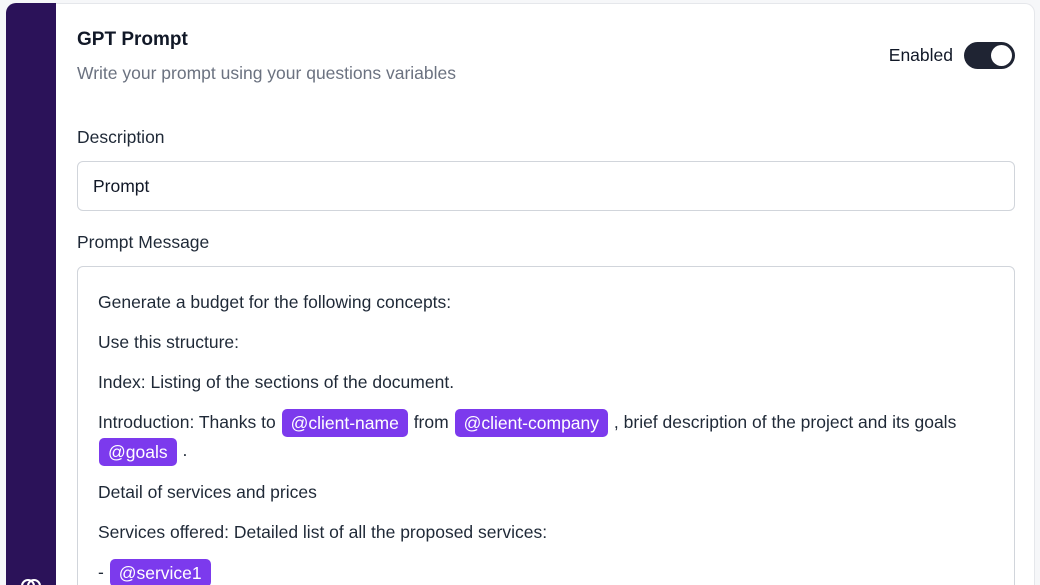 The width and height of the screenshot is (1040, 585). Describe the element at coordinates (546, 186) in the screenshot. I see `description-input: Prompt` at that location.